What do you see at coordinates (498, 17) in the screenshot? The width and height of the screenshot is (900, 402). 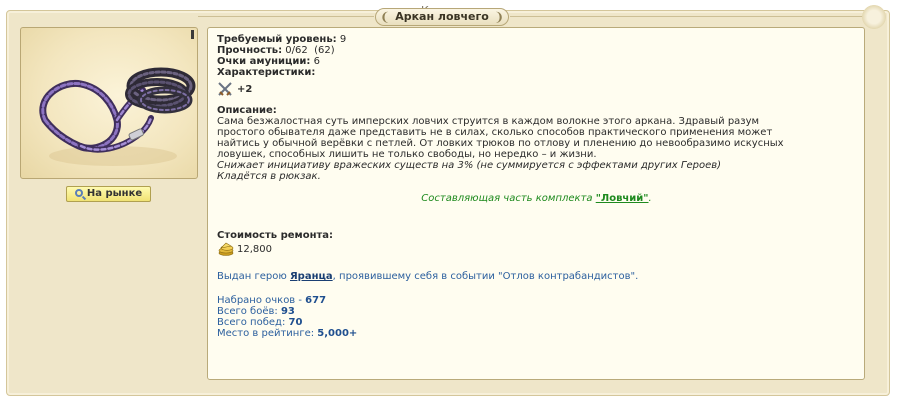 I see `curl-right-icon: ❩` at bounding box center [498, 17].